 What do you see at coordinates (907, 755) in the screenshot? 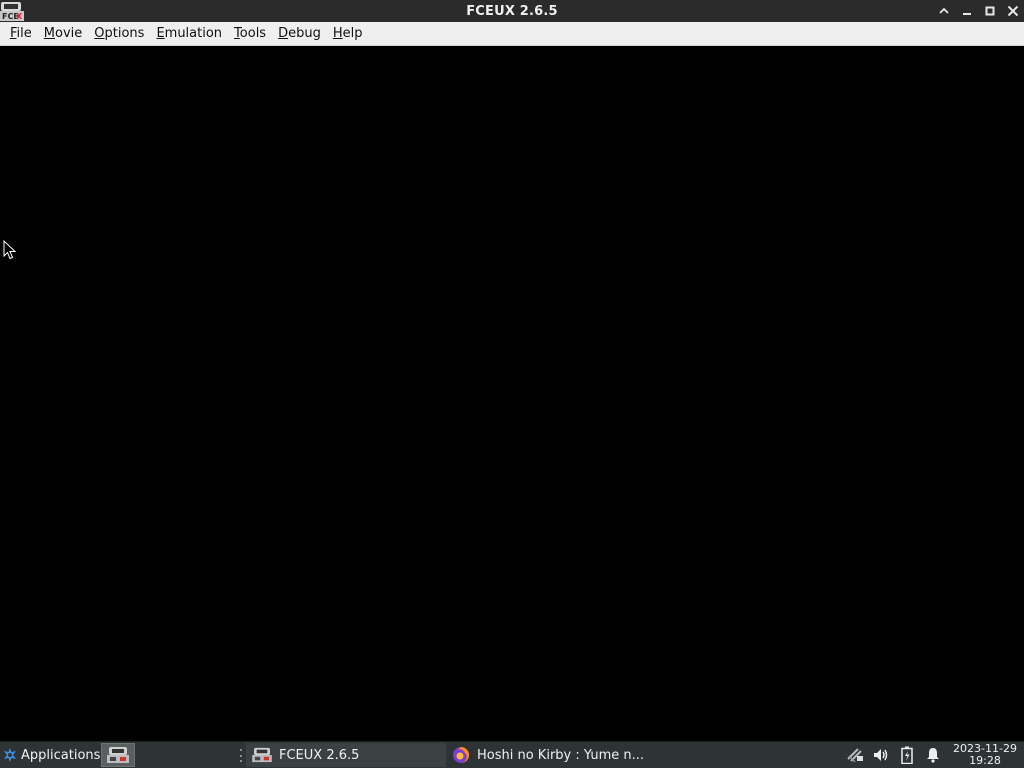
I see `battery-icon` at bounding box center [907, 755].